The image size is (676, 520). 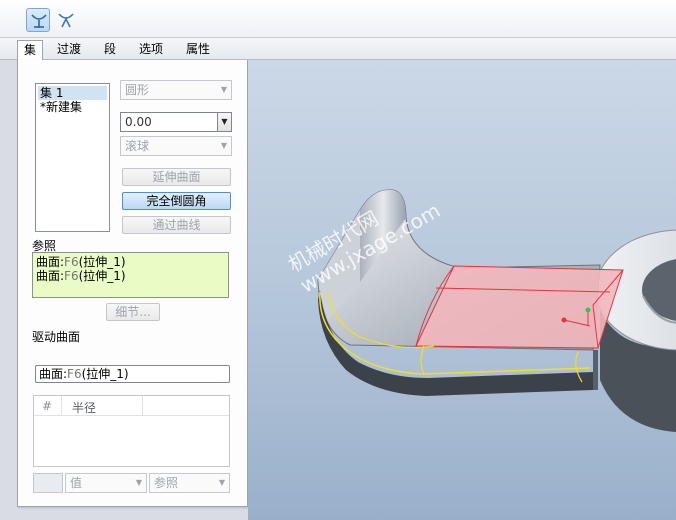 I want to click on tab-strip: 集 过渡 段 选项 属性, so click(x=338, y=49).